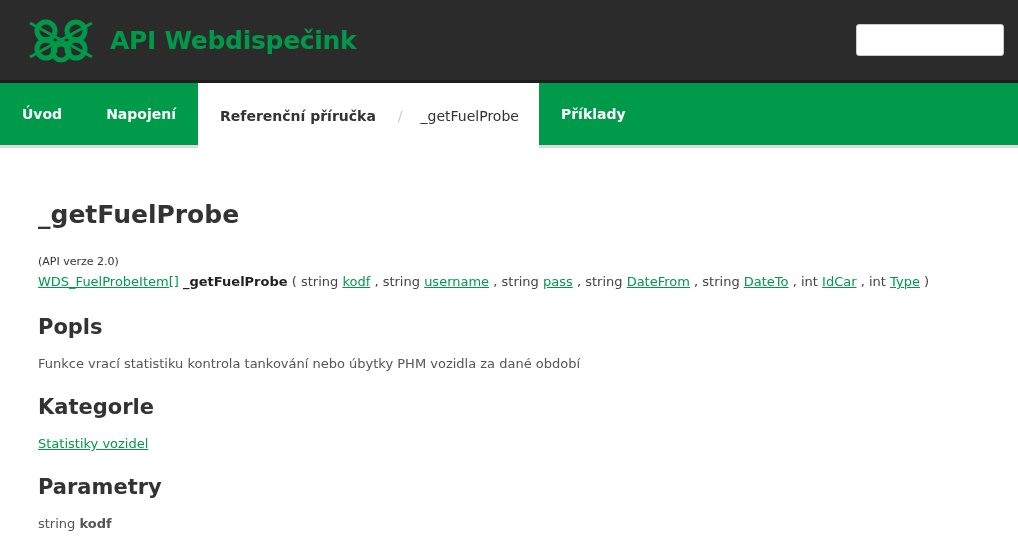 This screenshot has width=1018, height=555. Describe the element at coordinates (139, 214) in the screenshot. I see `page-title: _getFuelProbe` at that location.